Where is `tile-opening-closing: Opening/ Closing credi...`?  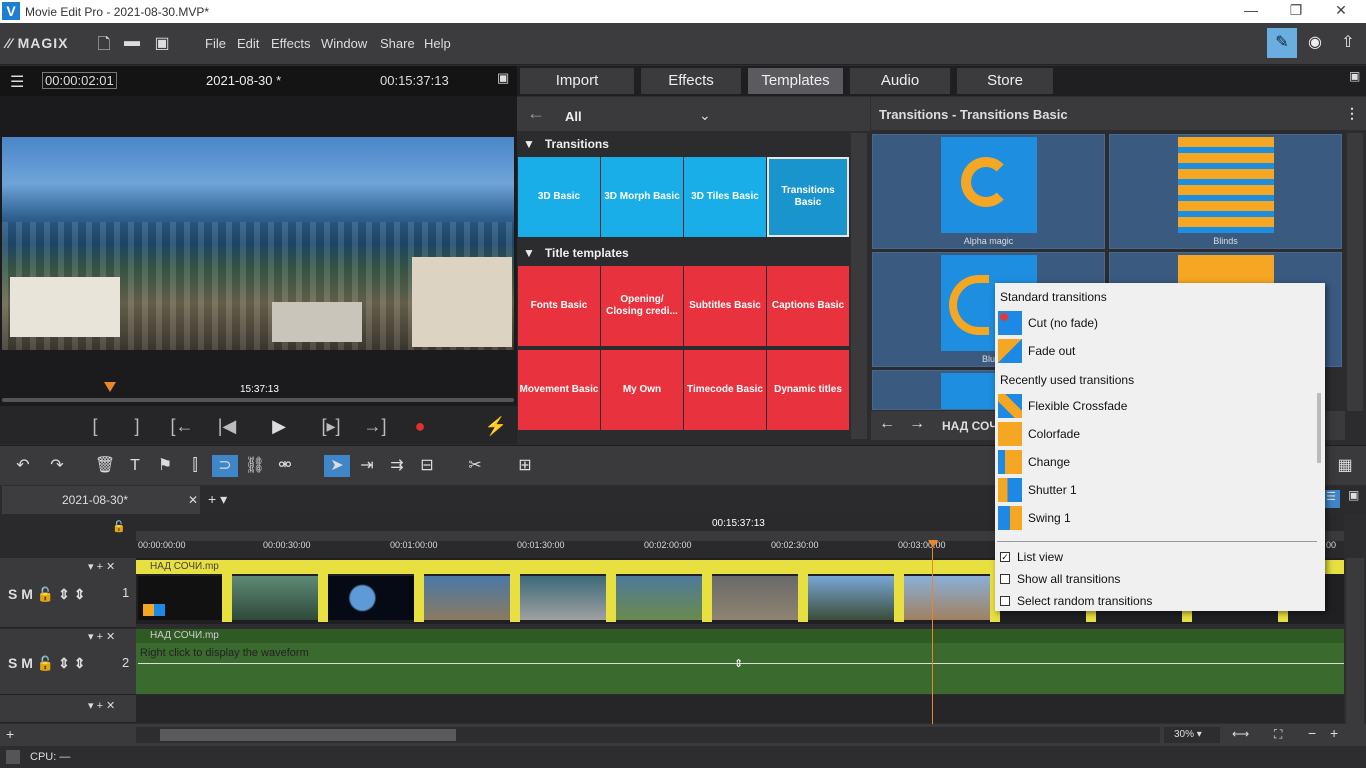
tile-opening-closing: Opening/ Closing credi... is located at coordinates (642, 306).